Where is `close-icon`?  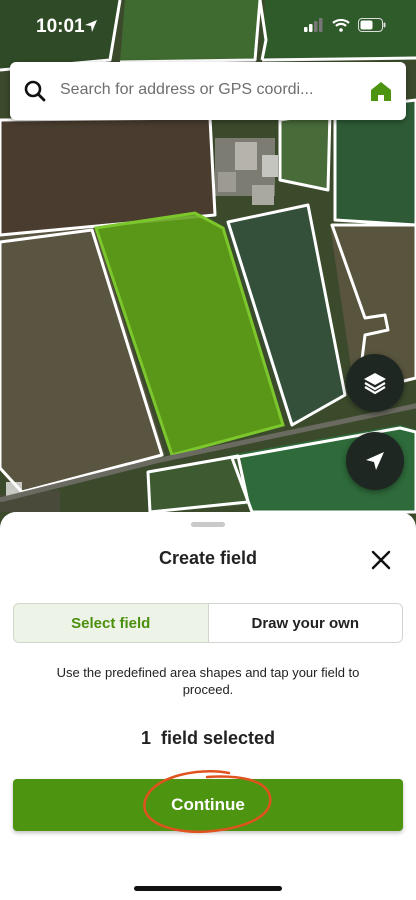
close-icon is located at coordinates (381, 560).